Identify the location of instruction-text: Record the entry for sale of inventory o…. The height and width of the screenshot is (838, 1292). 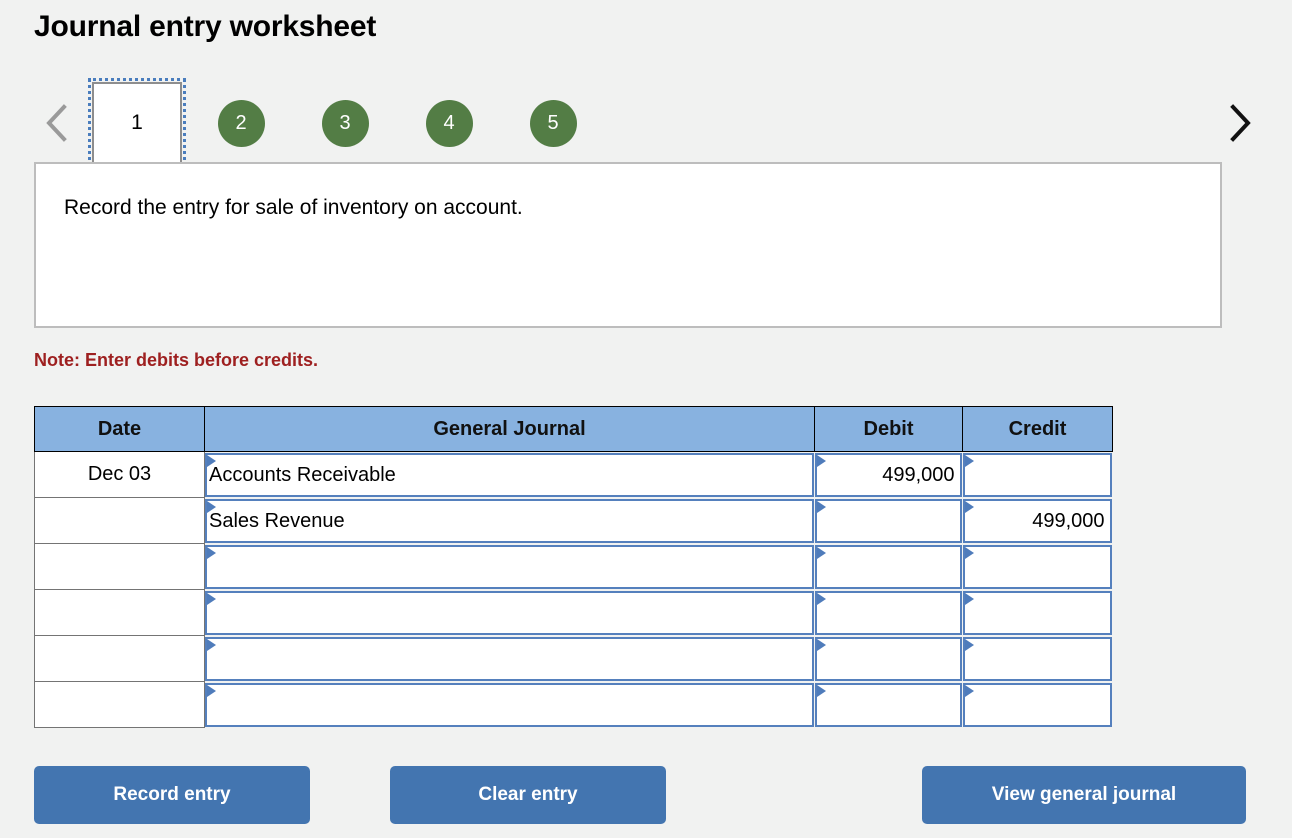
(293, 207).